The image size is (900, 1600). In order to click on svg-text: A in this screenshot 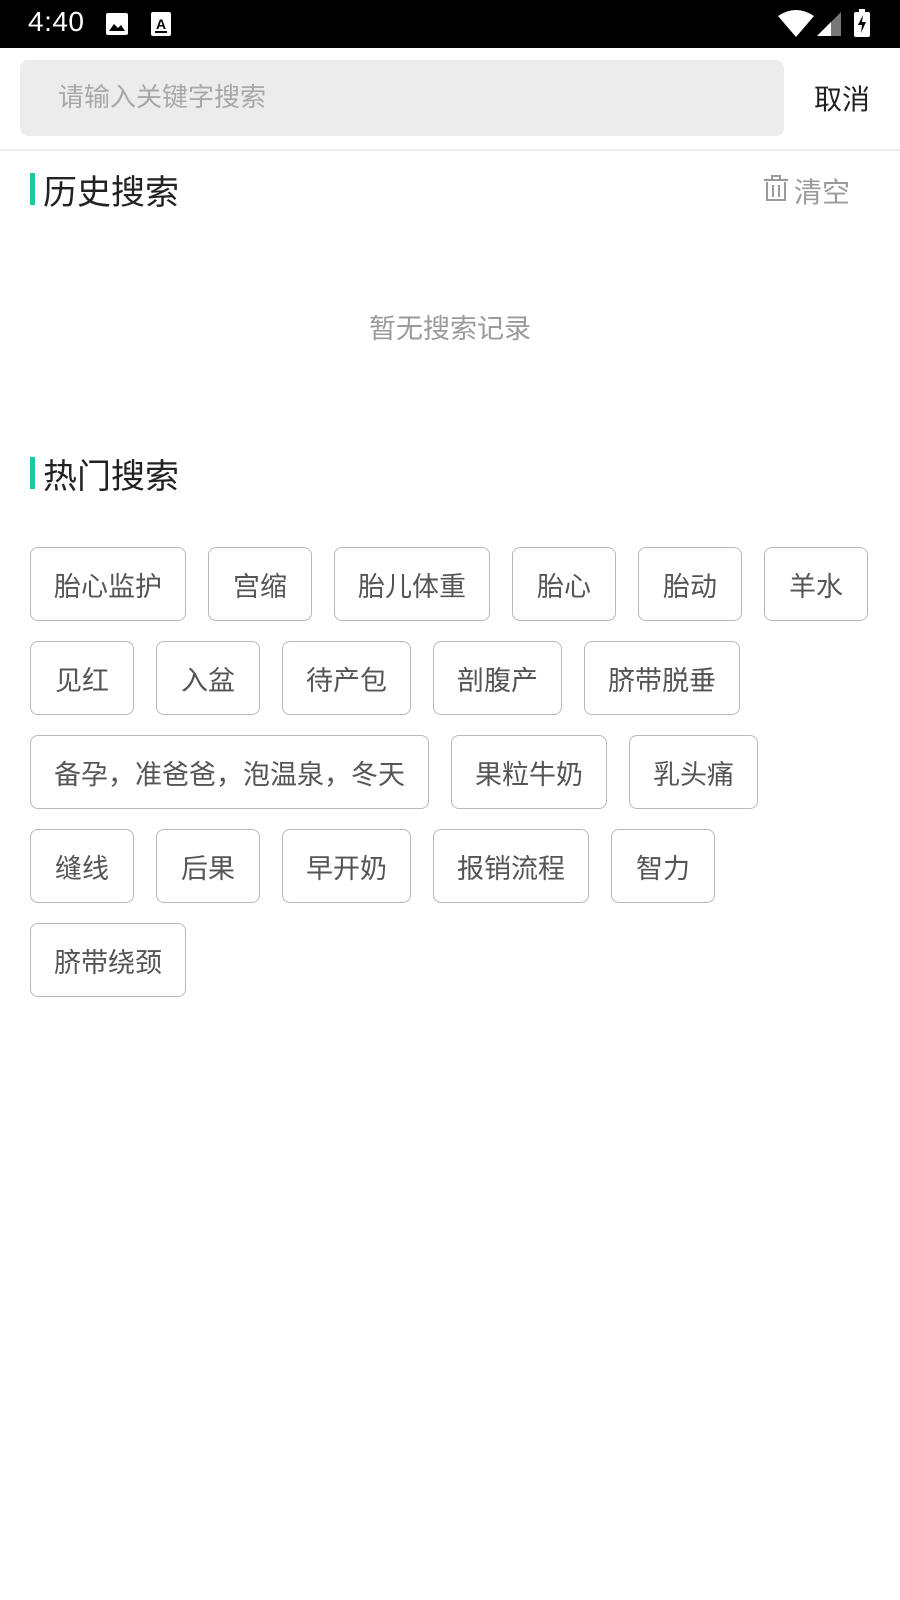, I will do `click(161, 24)`.